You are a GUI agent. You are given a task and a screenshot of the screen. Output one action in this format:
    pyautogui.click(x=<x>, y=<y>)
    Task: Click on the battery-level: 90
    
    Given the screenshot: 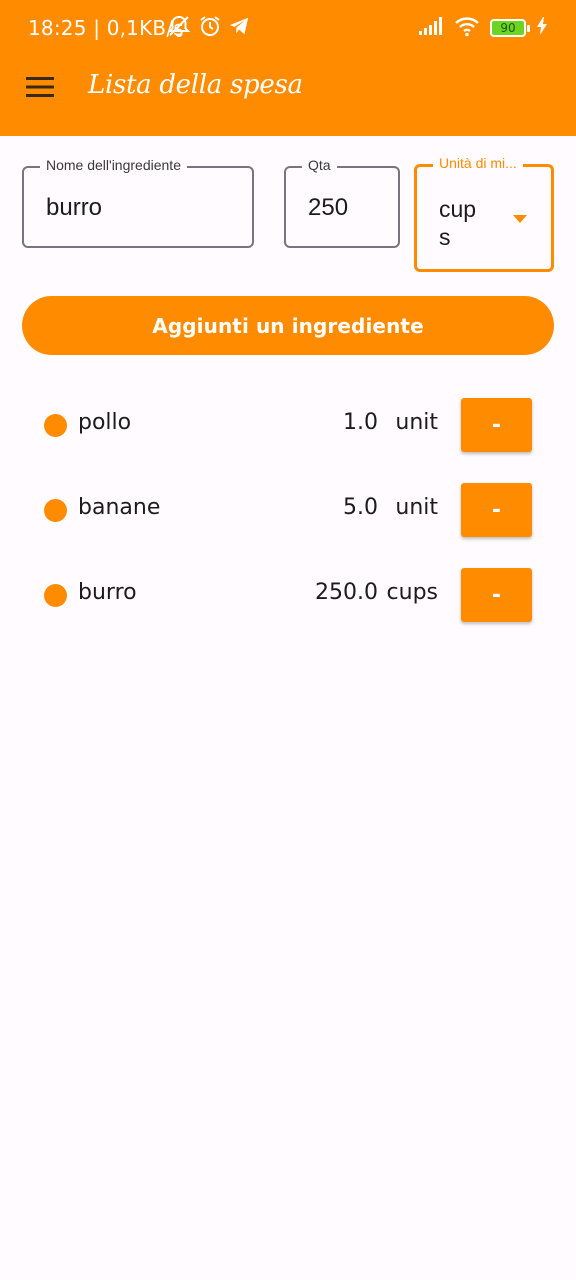 What is the action you would take?
    pyautogui.click(x=508, y=28)
    